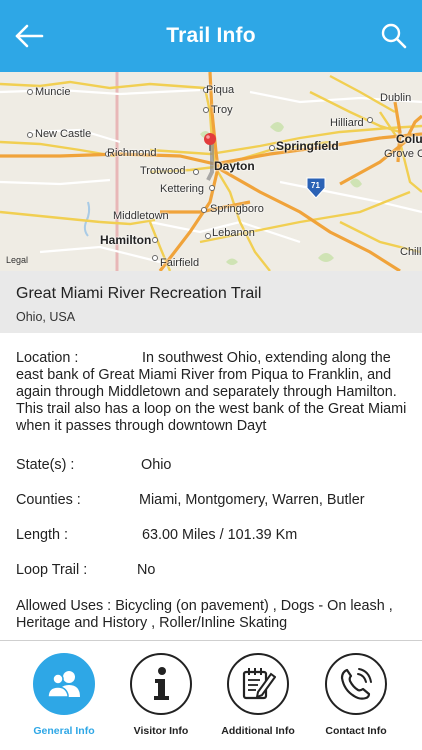  Describe the element at coordinates (141, 216) in the screenshot. I see `map-label: Middletown` at that location.